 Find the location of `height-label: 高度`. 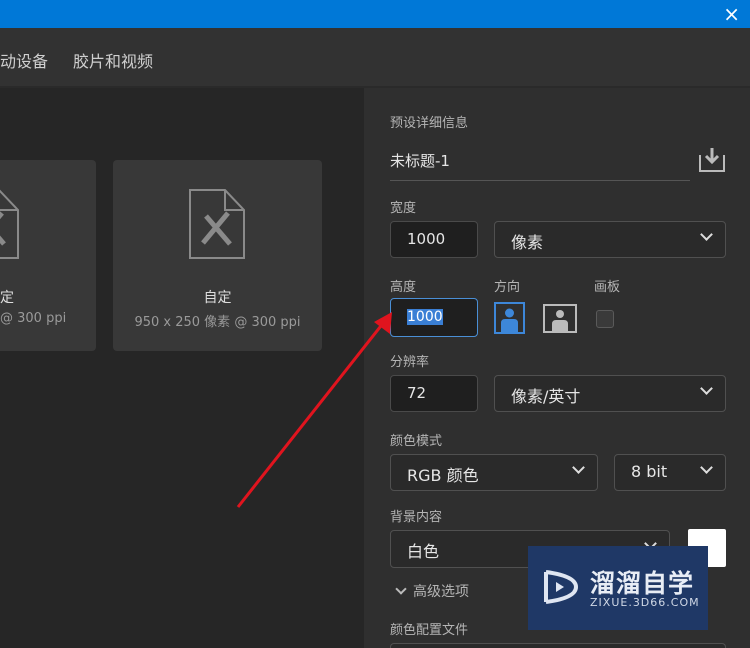

height-label: 高度 is located at coordinates (403, 287).